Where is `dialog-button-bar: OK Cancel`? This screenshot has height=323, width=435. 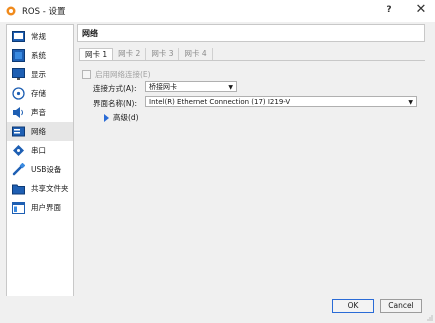 dialog-button-bar: OK Cancel is located at coordinates (217, 309).